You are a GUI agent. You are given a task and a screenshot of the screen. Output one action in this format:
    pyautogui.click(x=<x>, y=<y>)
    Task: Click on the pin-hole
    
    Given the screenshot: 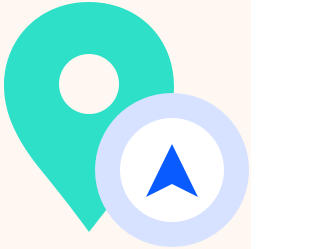 What is the action you would take?
    pyautogui.click(x=89, y=84)
    